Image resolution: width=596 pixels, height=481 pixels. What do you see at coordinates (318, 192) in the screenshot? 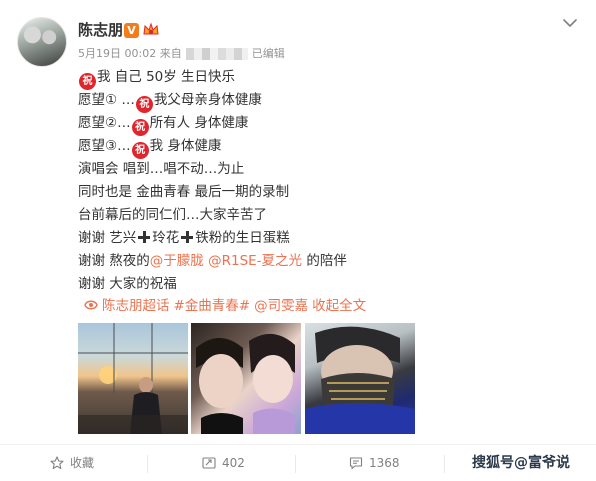
I see `post-text-line: 同时也是 金曲青春 最后一期的录制` at bounding box center [318, 192].